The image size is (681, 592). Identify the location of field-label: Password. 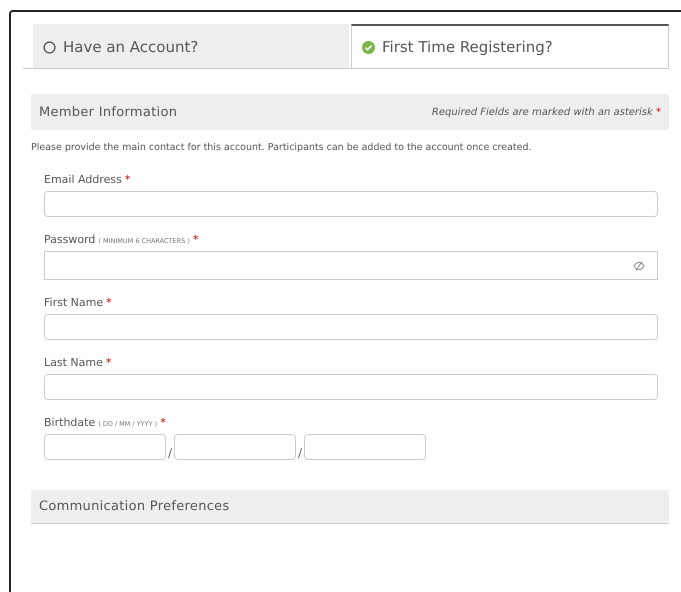
(70, 239).